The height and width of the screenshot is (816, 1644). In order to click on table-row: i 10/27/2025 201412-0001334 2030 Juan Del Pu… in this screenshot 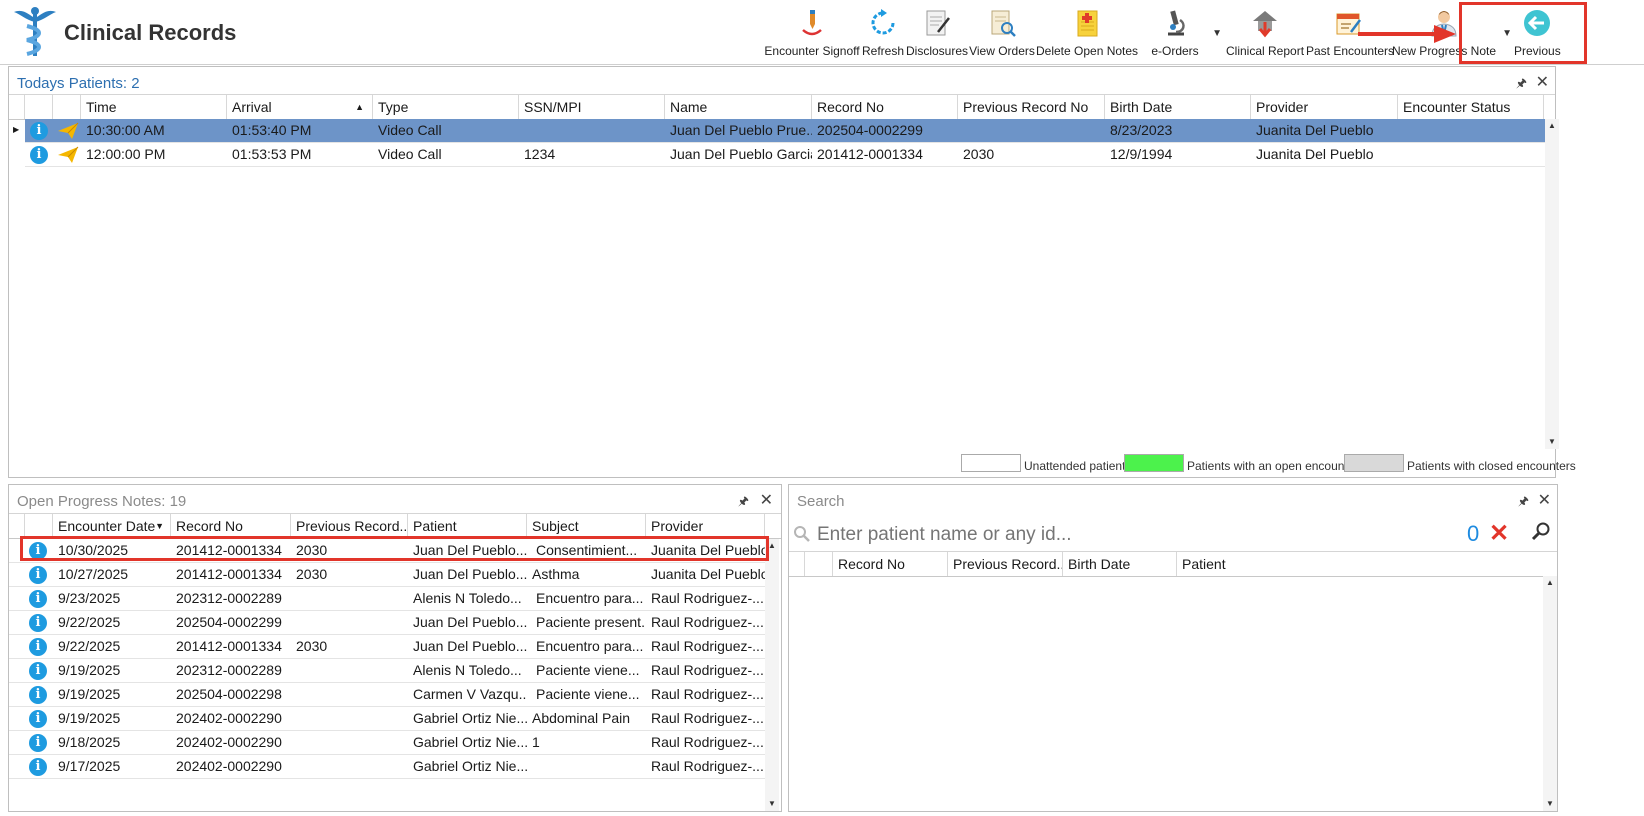, I will do `click(387, 575)`.